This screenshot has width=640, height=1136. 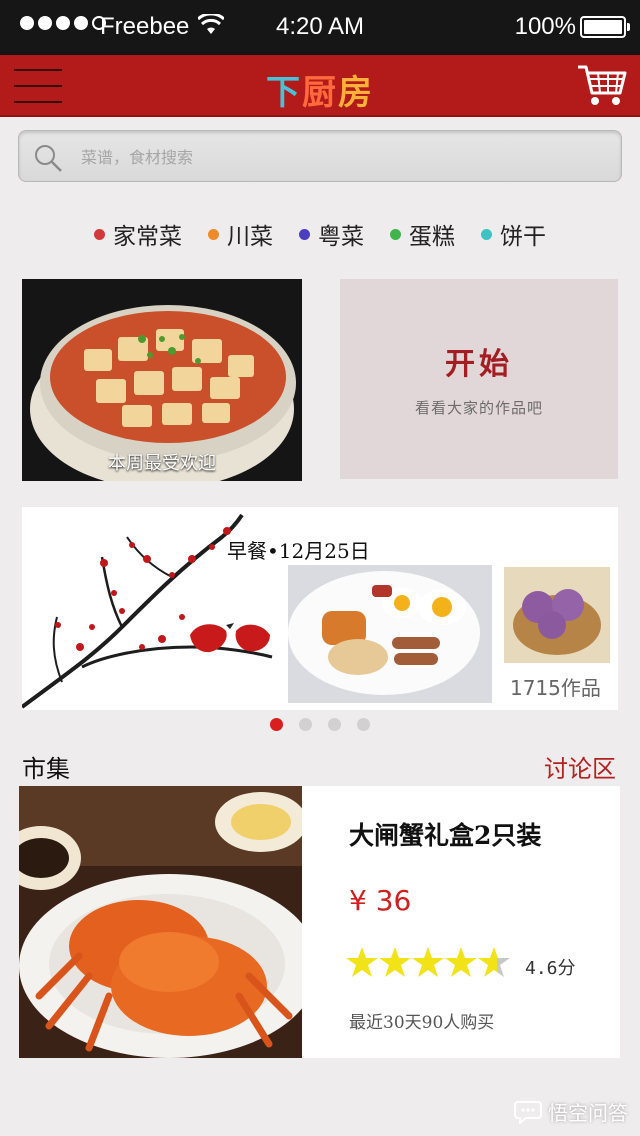 I want to click on product-price: ¥ 36, so click(x=380, y=900).